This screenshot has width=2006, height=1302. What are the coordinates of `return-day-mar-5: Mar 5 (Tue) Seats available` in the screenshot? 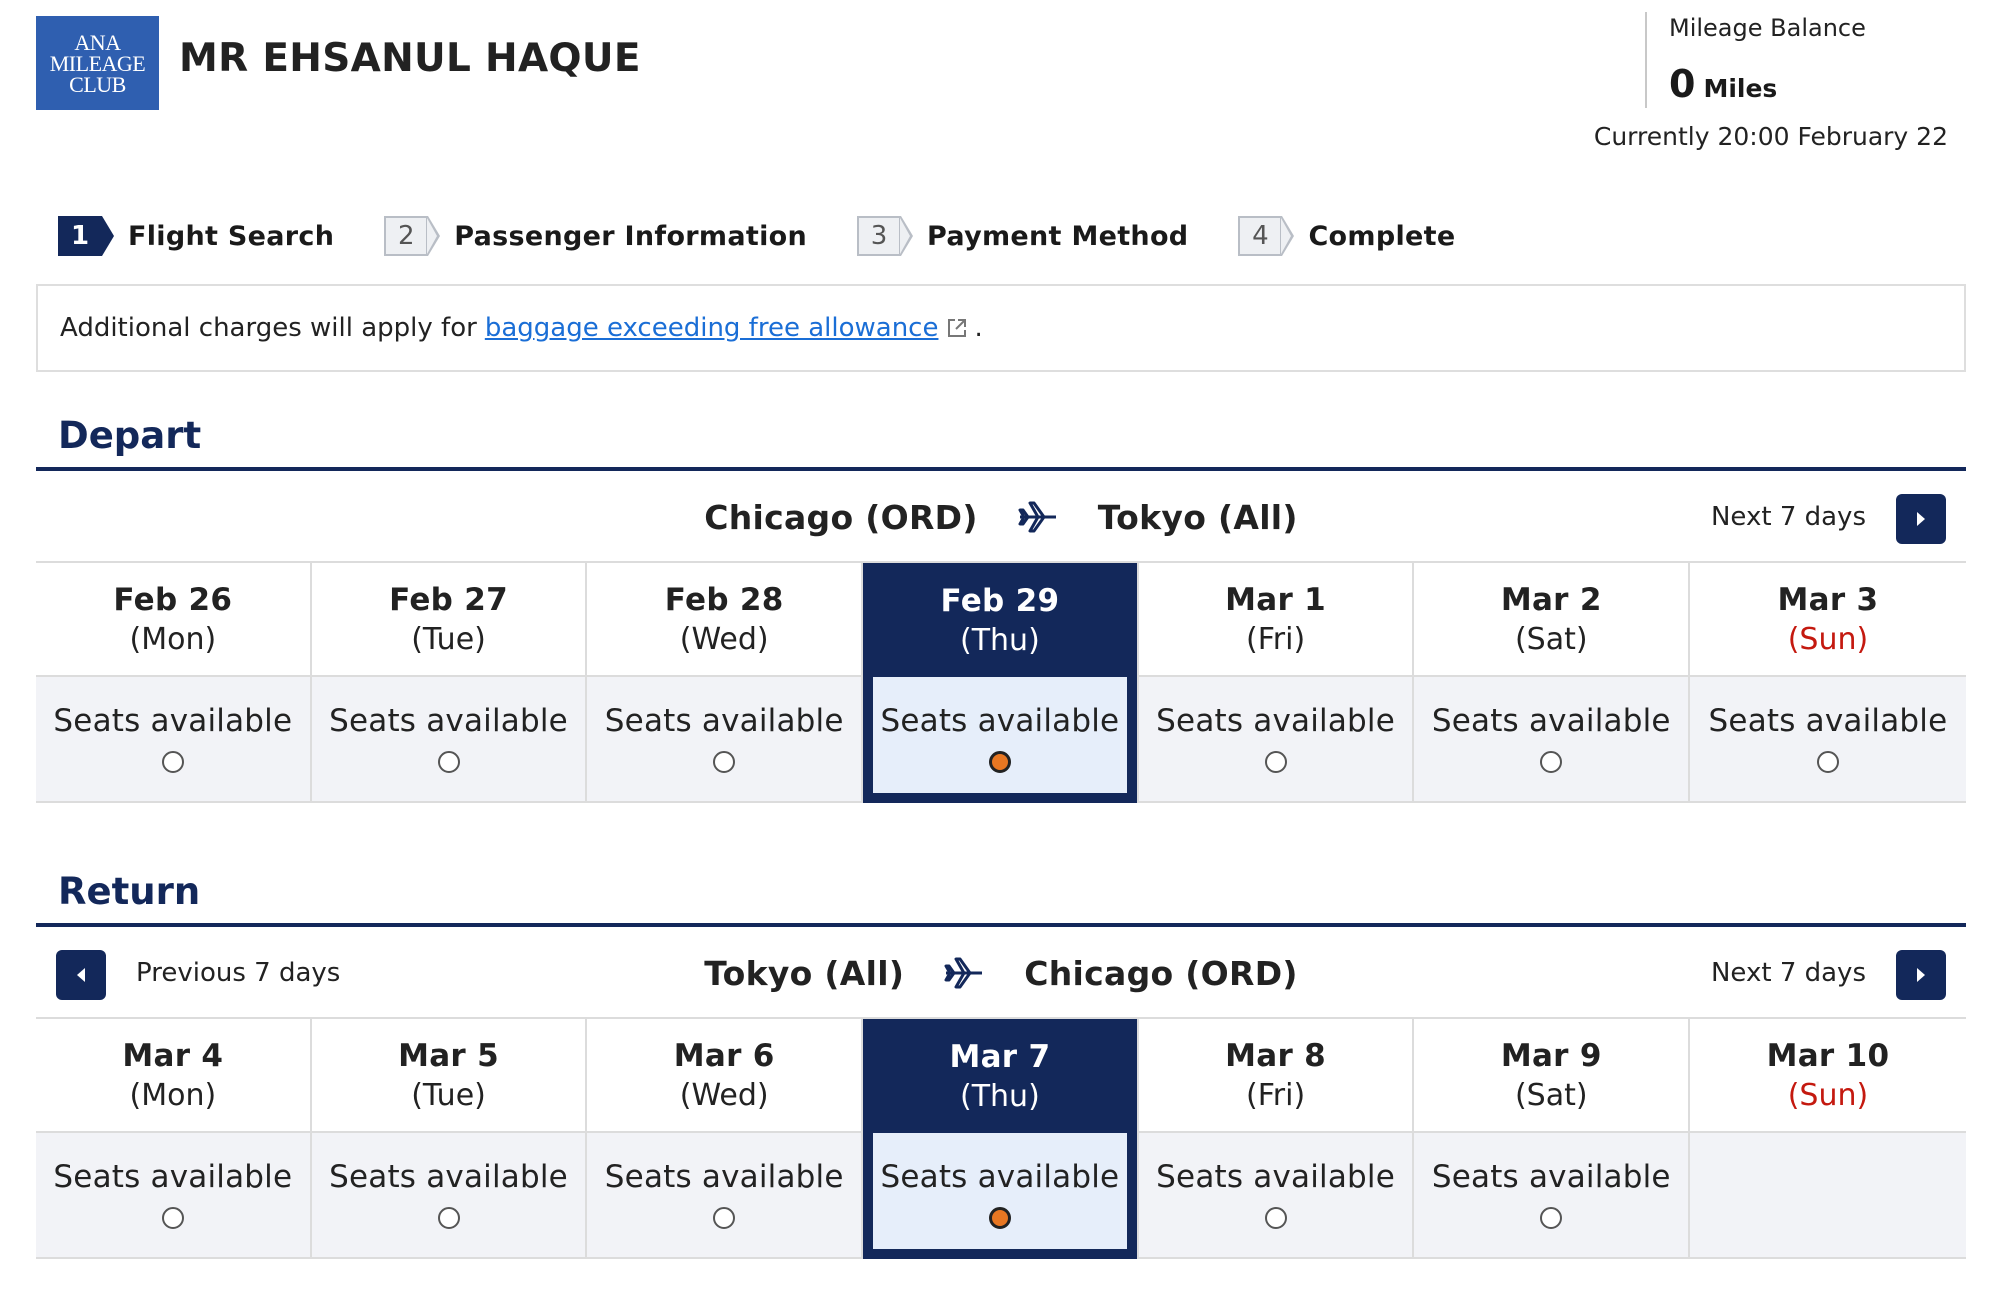 It's located at (449, 1139).